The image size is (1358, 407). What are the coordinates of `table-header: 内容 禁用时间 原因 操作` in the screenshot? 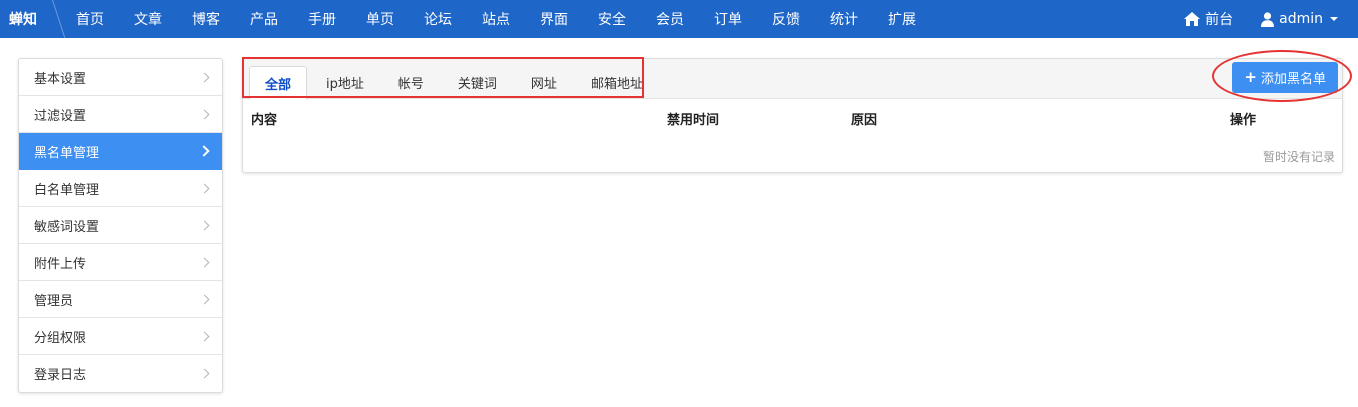 It's located at (792, 117).